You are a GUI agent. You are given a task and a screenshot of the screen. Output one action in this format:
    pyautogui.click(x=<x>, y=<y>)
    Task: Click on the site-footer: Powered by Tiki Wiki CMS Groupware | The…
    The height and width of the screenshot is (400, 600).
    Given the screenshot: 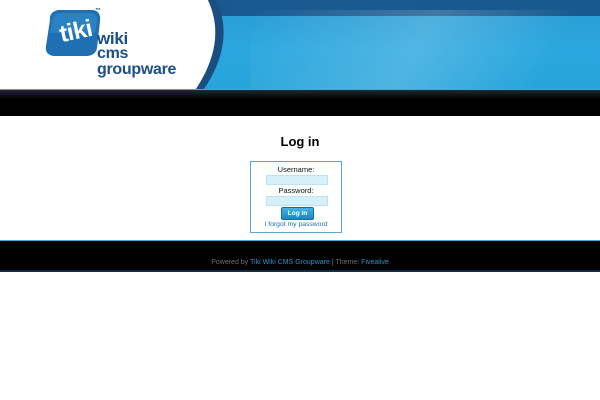 What is the action you would take?
    pyautogui.click(x=300, y=256)
    